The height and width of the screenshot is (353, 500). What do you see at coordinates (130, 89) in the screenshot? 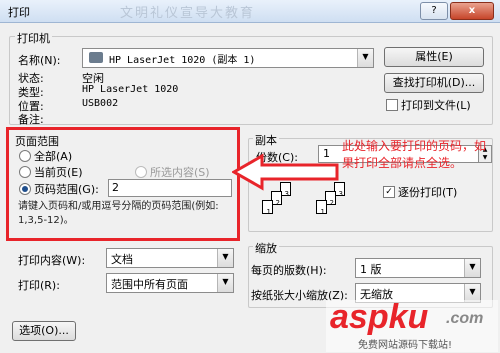
I see `type-value: HP LaserJet 1020` at bounding box center [130, 89].